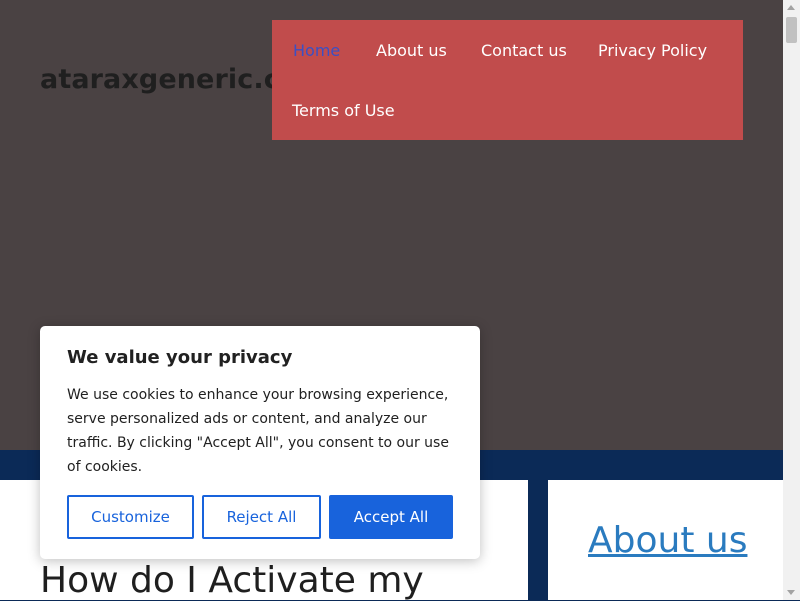 This screenshot has height=601, width=800. I want to click on scroll-up-arrow-icon, so click(791, 7).